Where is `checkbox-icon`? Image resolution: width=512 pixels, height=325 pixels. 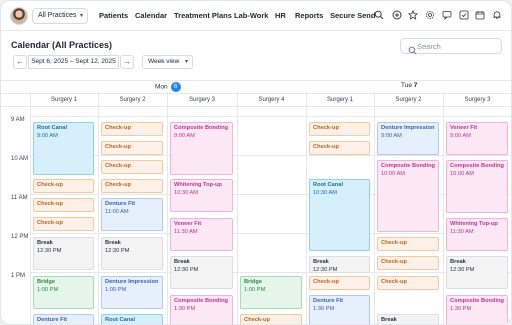 checkbox-icon is located at coordinates (464, 15).